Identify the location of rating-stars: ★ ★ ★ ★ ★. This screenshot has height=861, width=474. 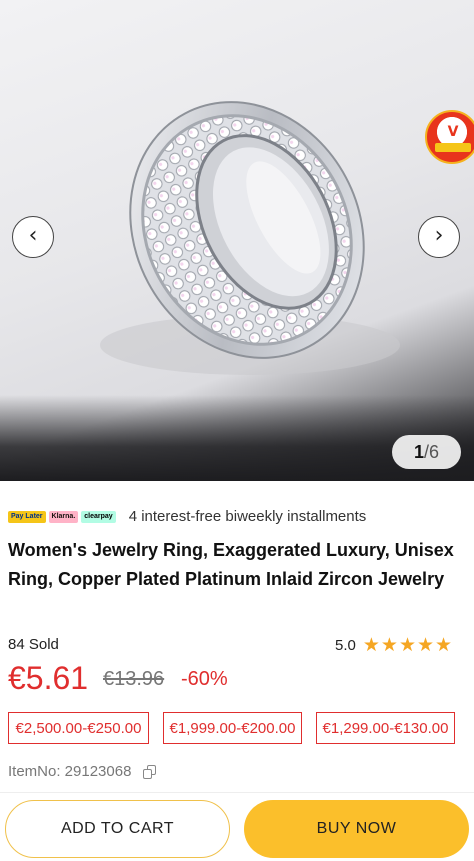
(407, 645).